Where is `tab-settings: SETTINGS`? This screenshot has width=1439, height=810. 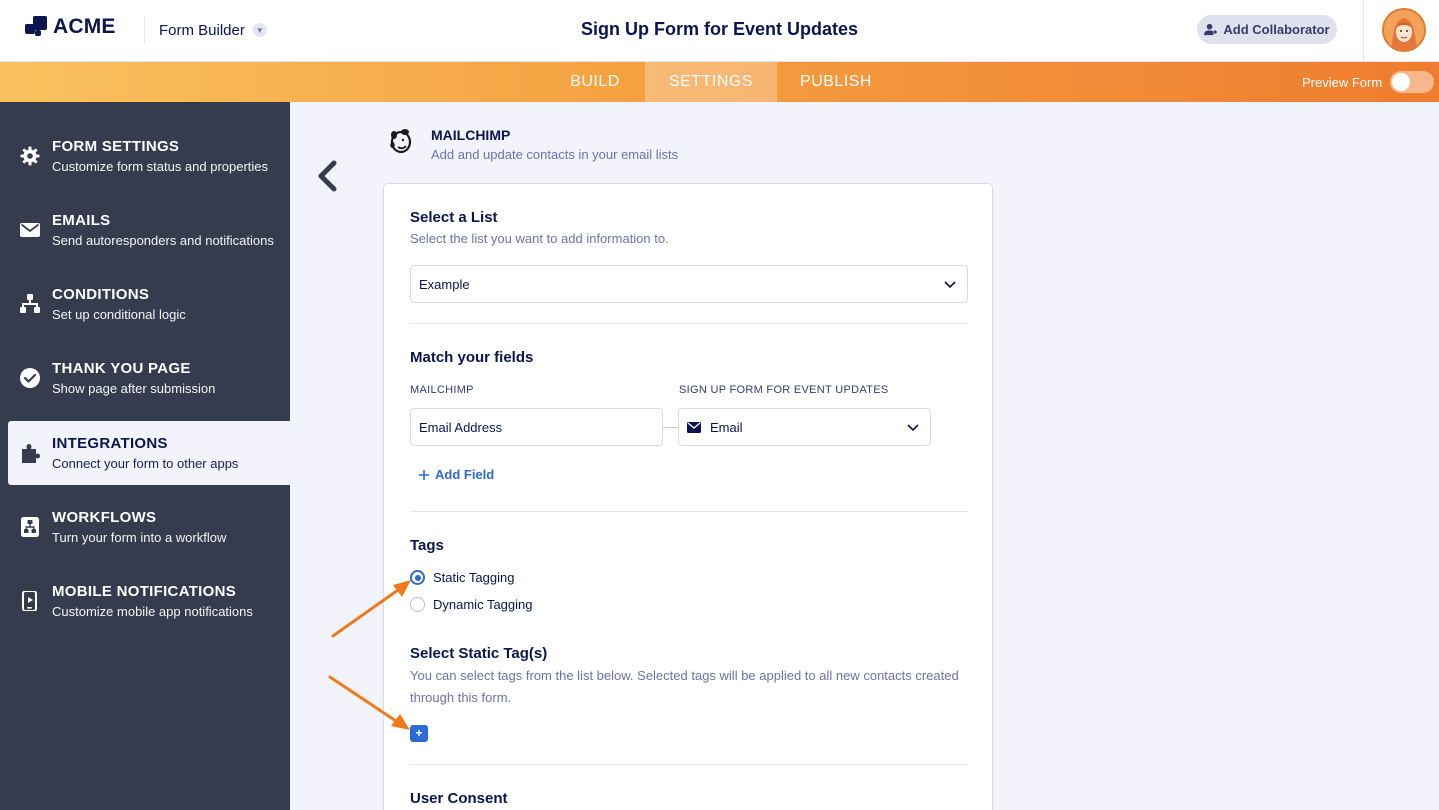
tab-settings: SETTINGS is located at coordinates (711, 82).